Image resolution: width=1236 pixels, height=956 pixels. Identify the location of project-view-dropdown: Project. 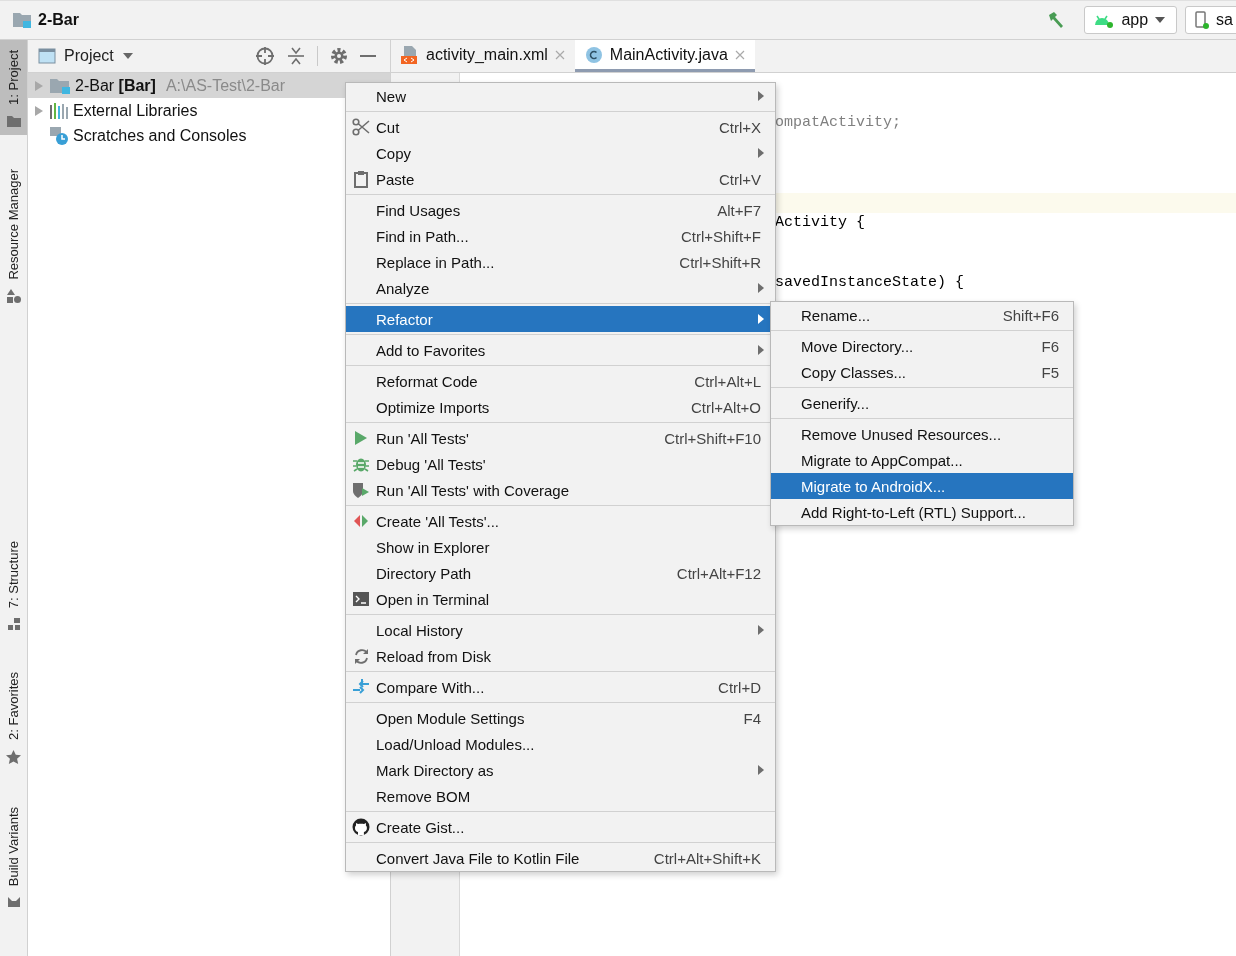
(86, 56).